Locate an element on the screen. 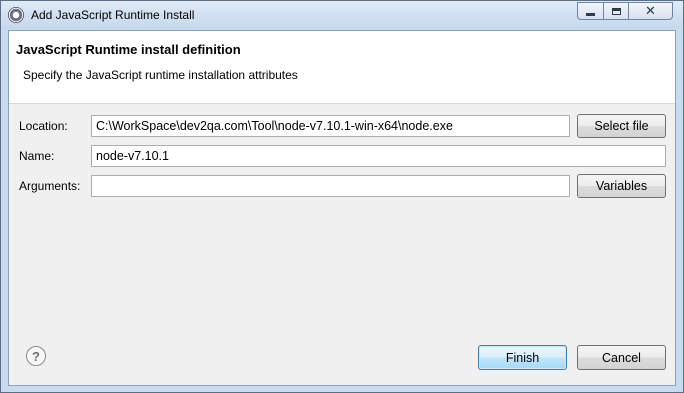  name-label: Name: is located at coordinates (37, 156).